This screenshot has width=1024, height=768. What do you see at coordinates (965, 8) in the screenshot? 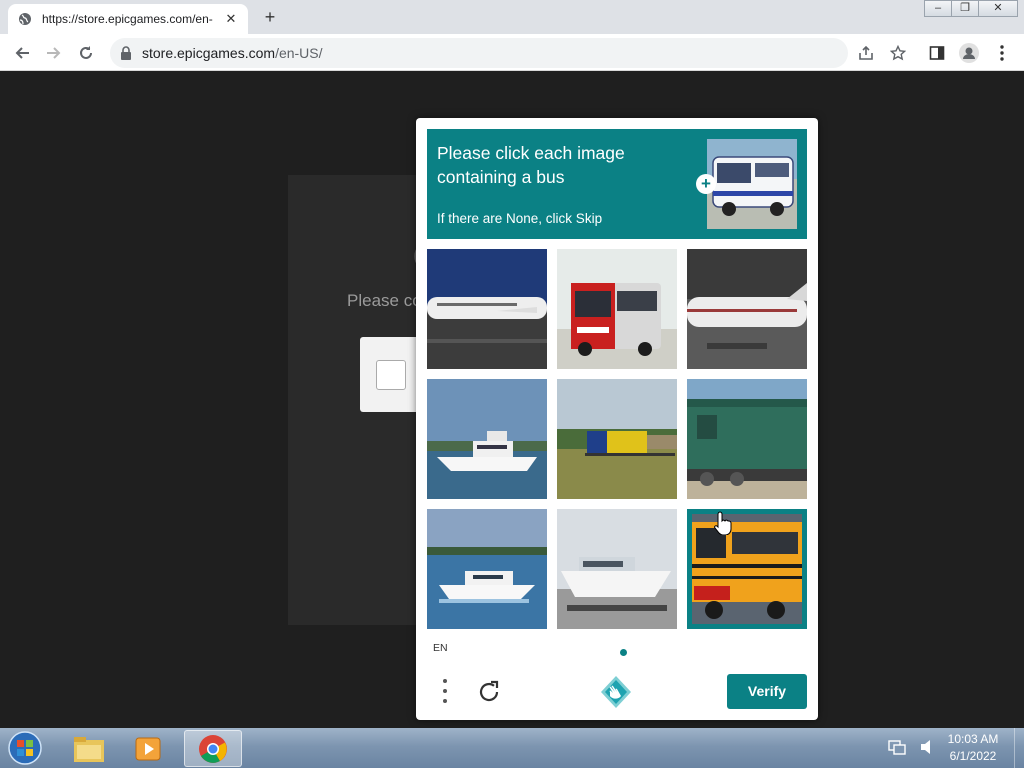
I see `restore-button: ❐` at bounding box center [965, 8].